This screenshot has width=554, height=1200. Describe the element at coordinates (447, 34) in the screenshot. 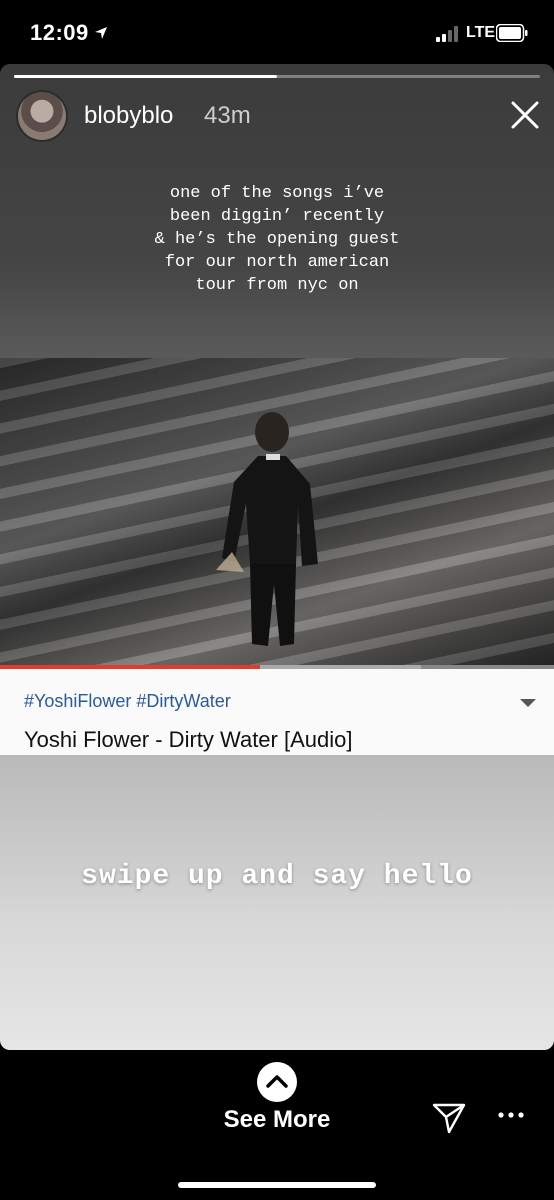

I see `signal-icon` at that location.